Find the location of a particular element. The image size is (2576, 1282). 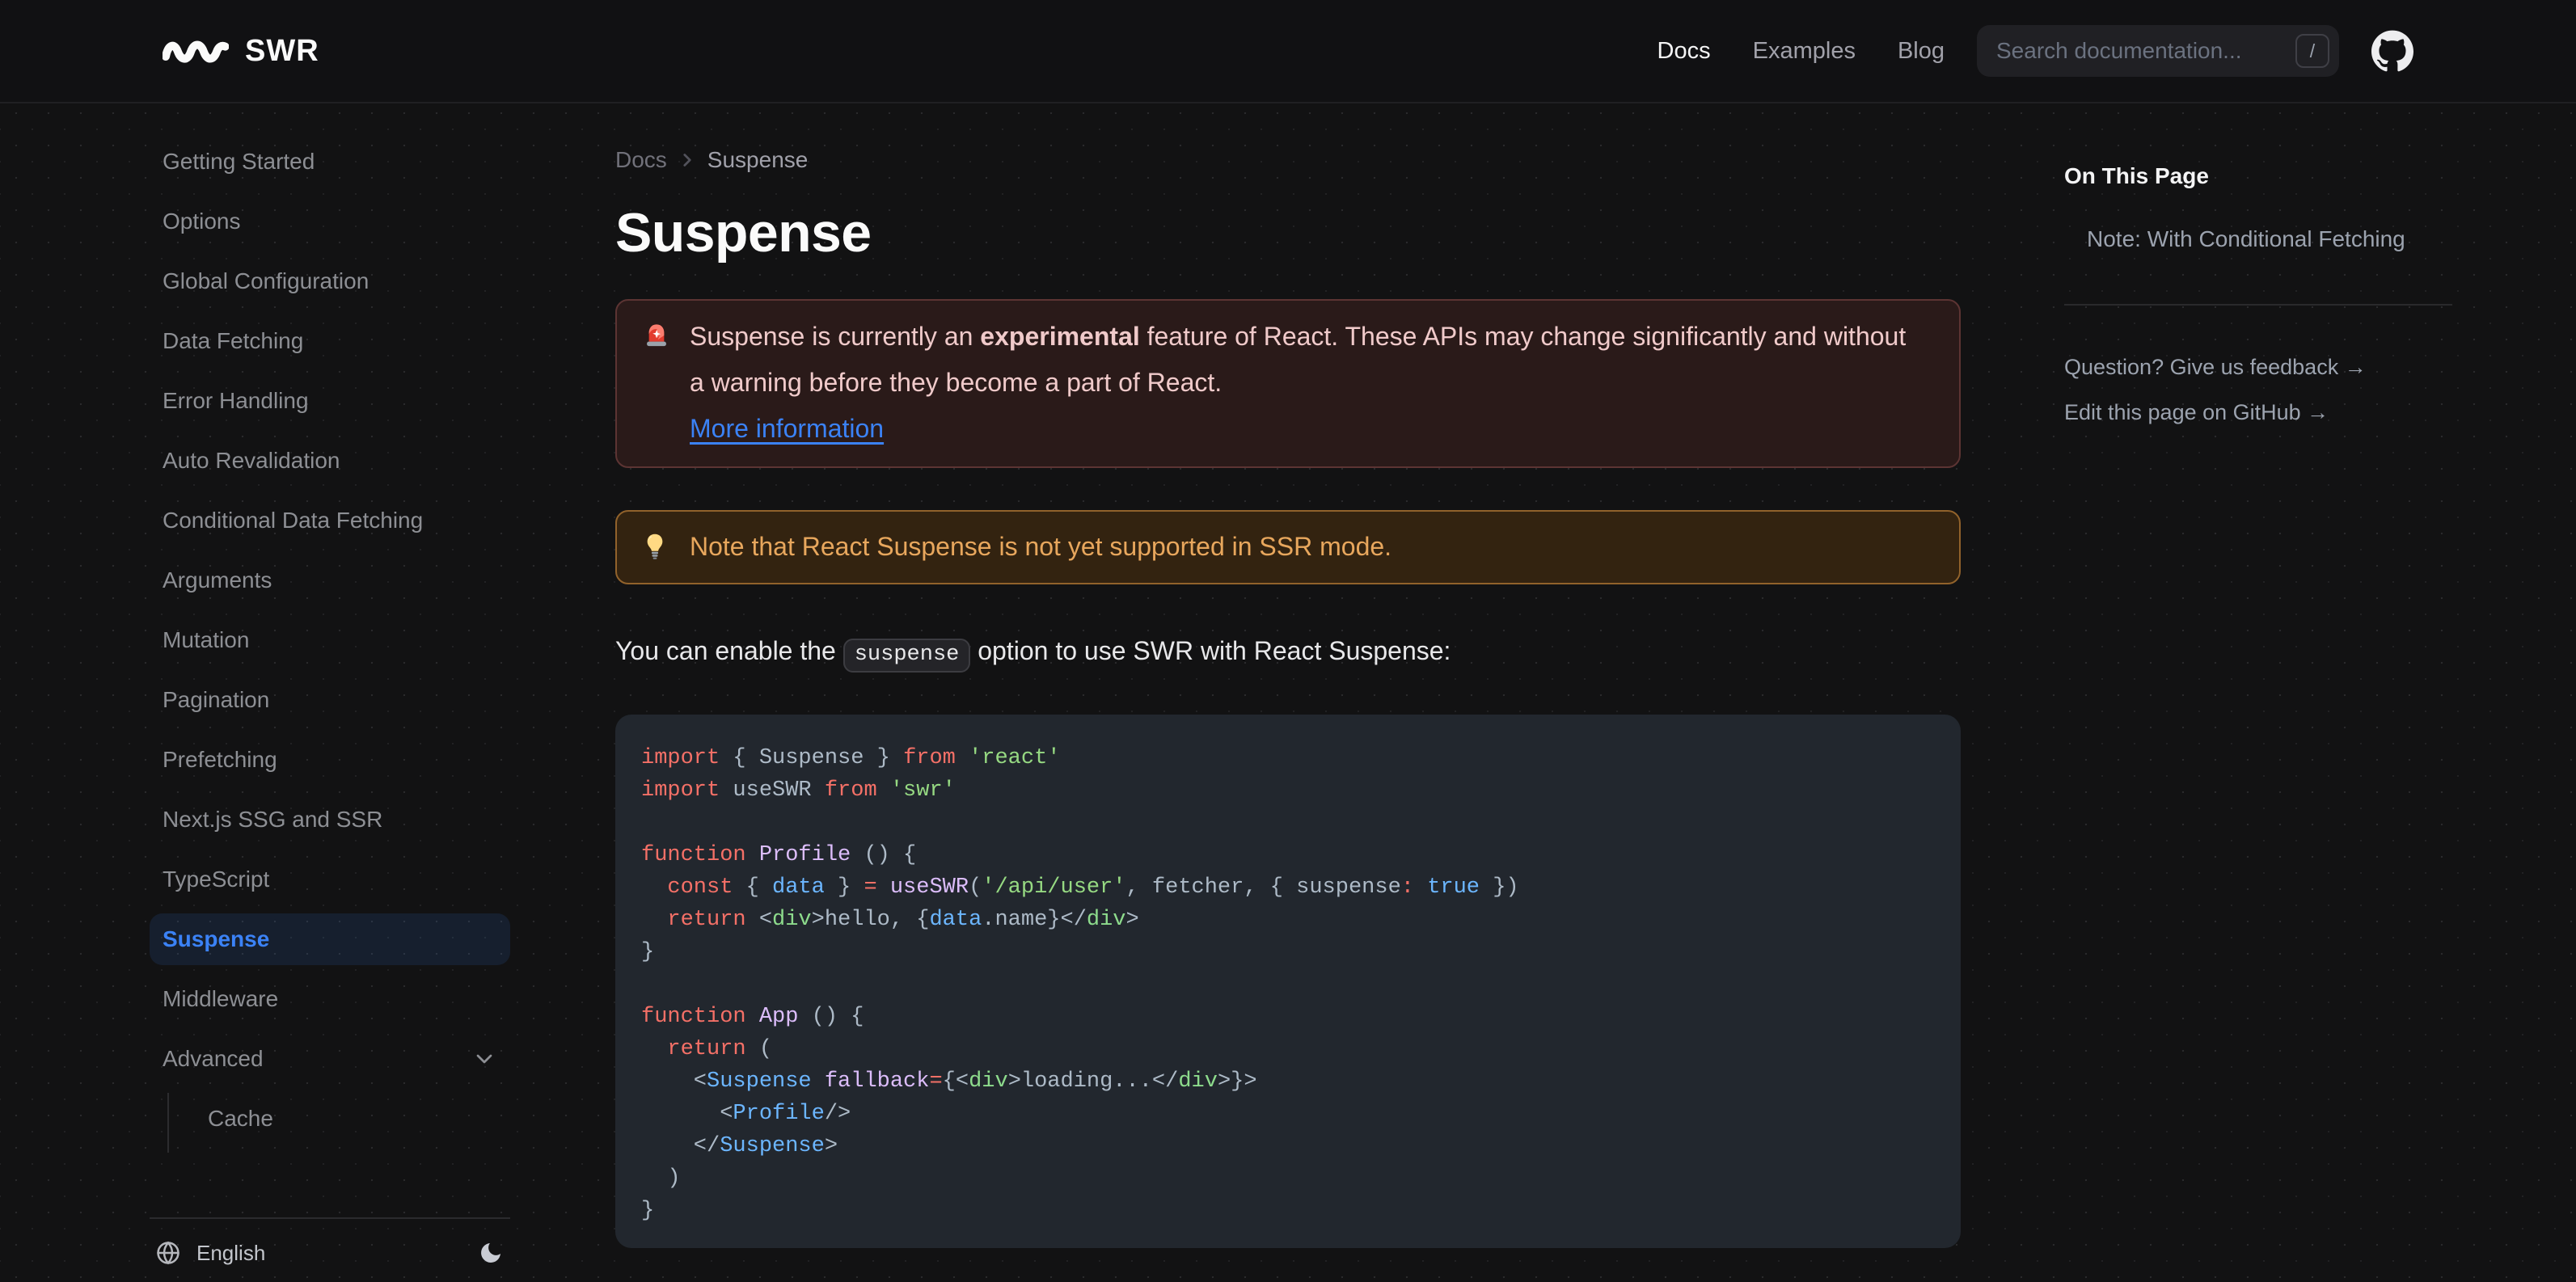

inline-code-suspense: suspense is located at coordinates (906, 656).